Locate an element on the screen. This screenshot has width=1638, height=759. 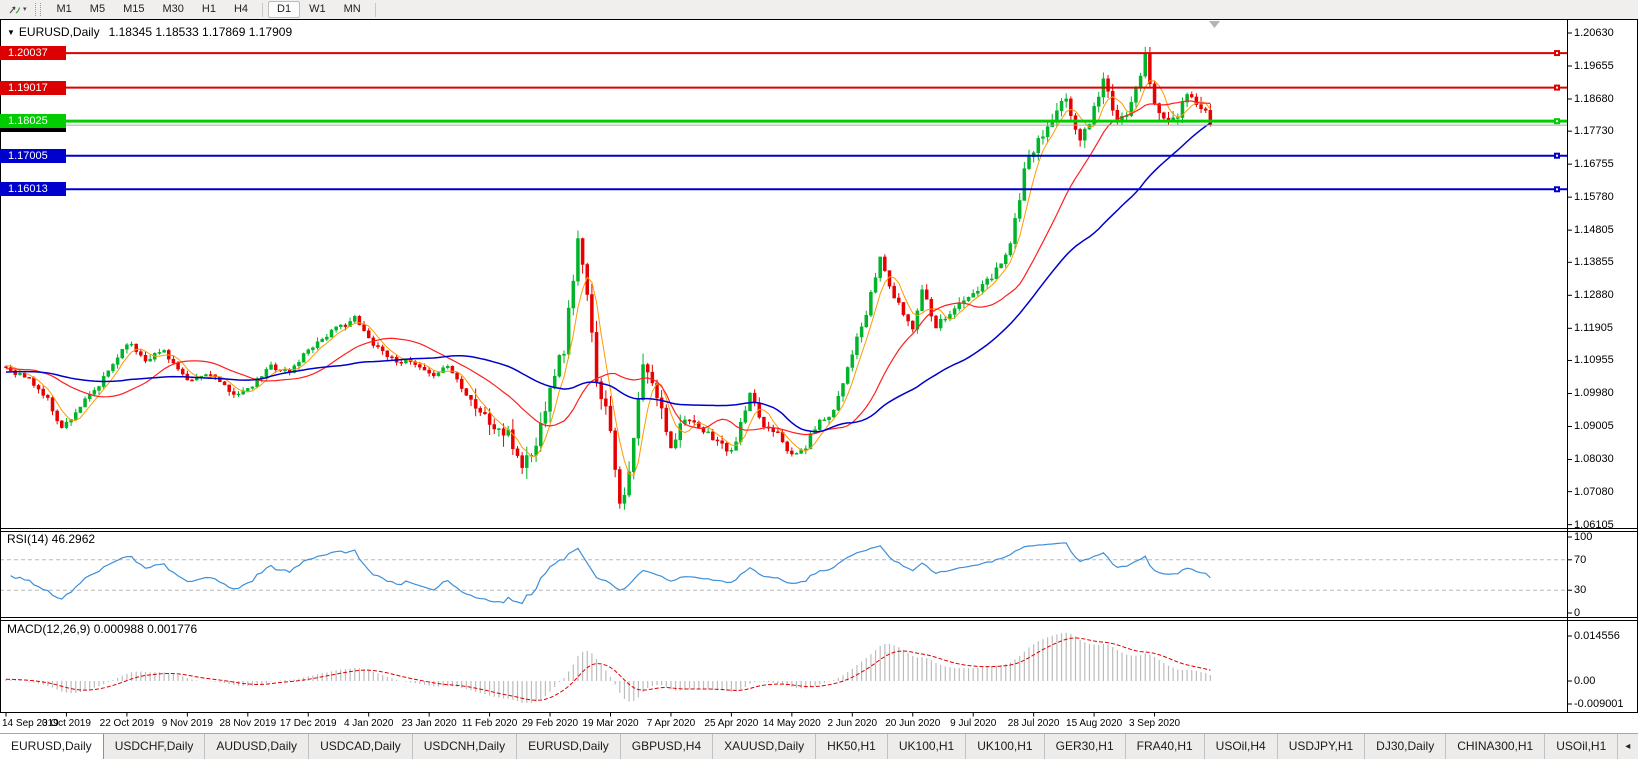
price-axis is located at coordinates (1603, 365).